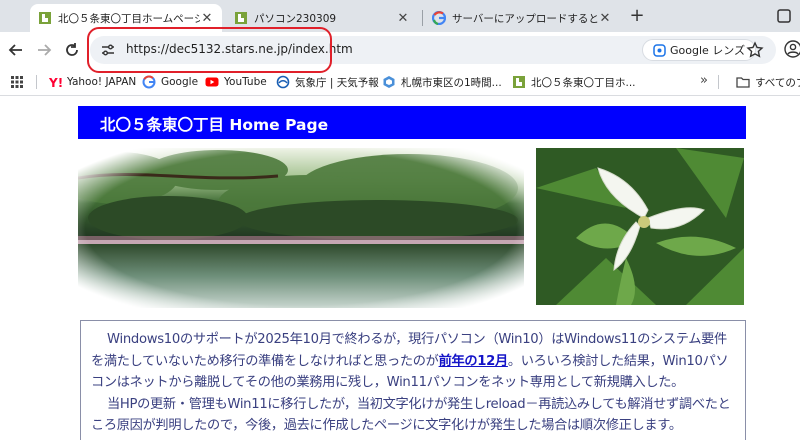 Image resolution: width=800 pixels, height=440 pixels. What do you see at coordinates (792, 49) in the screenshot?
I see `profile-icon` at bounding box center [792, 49].